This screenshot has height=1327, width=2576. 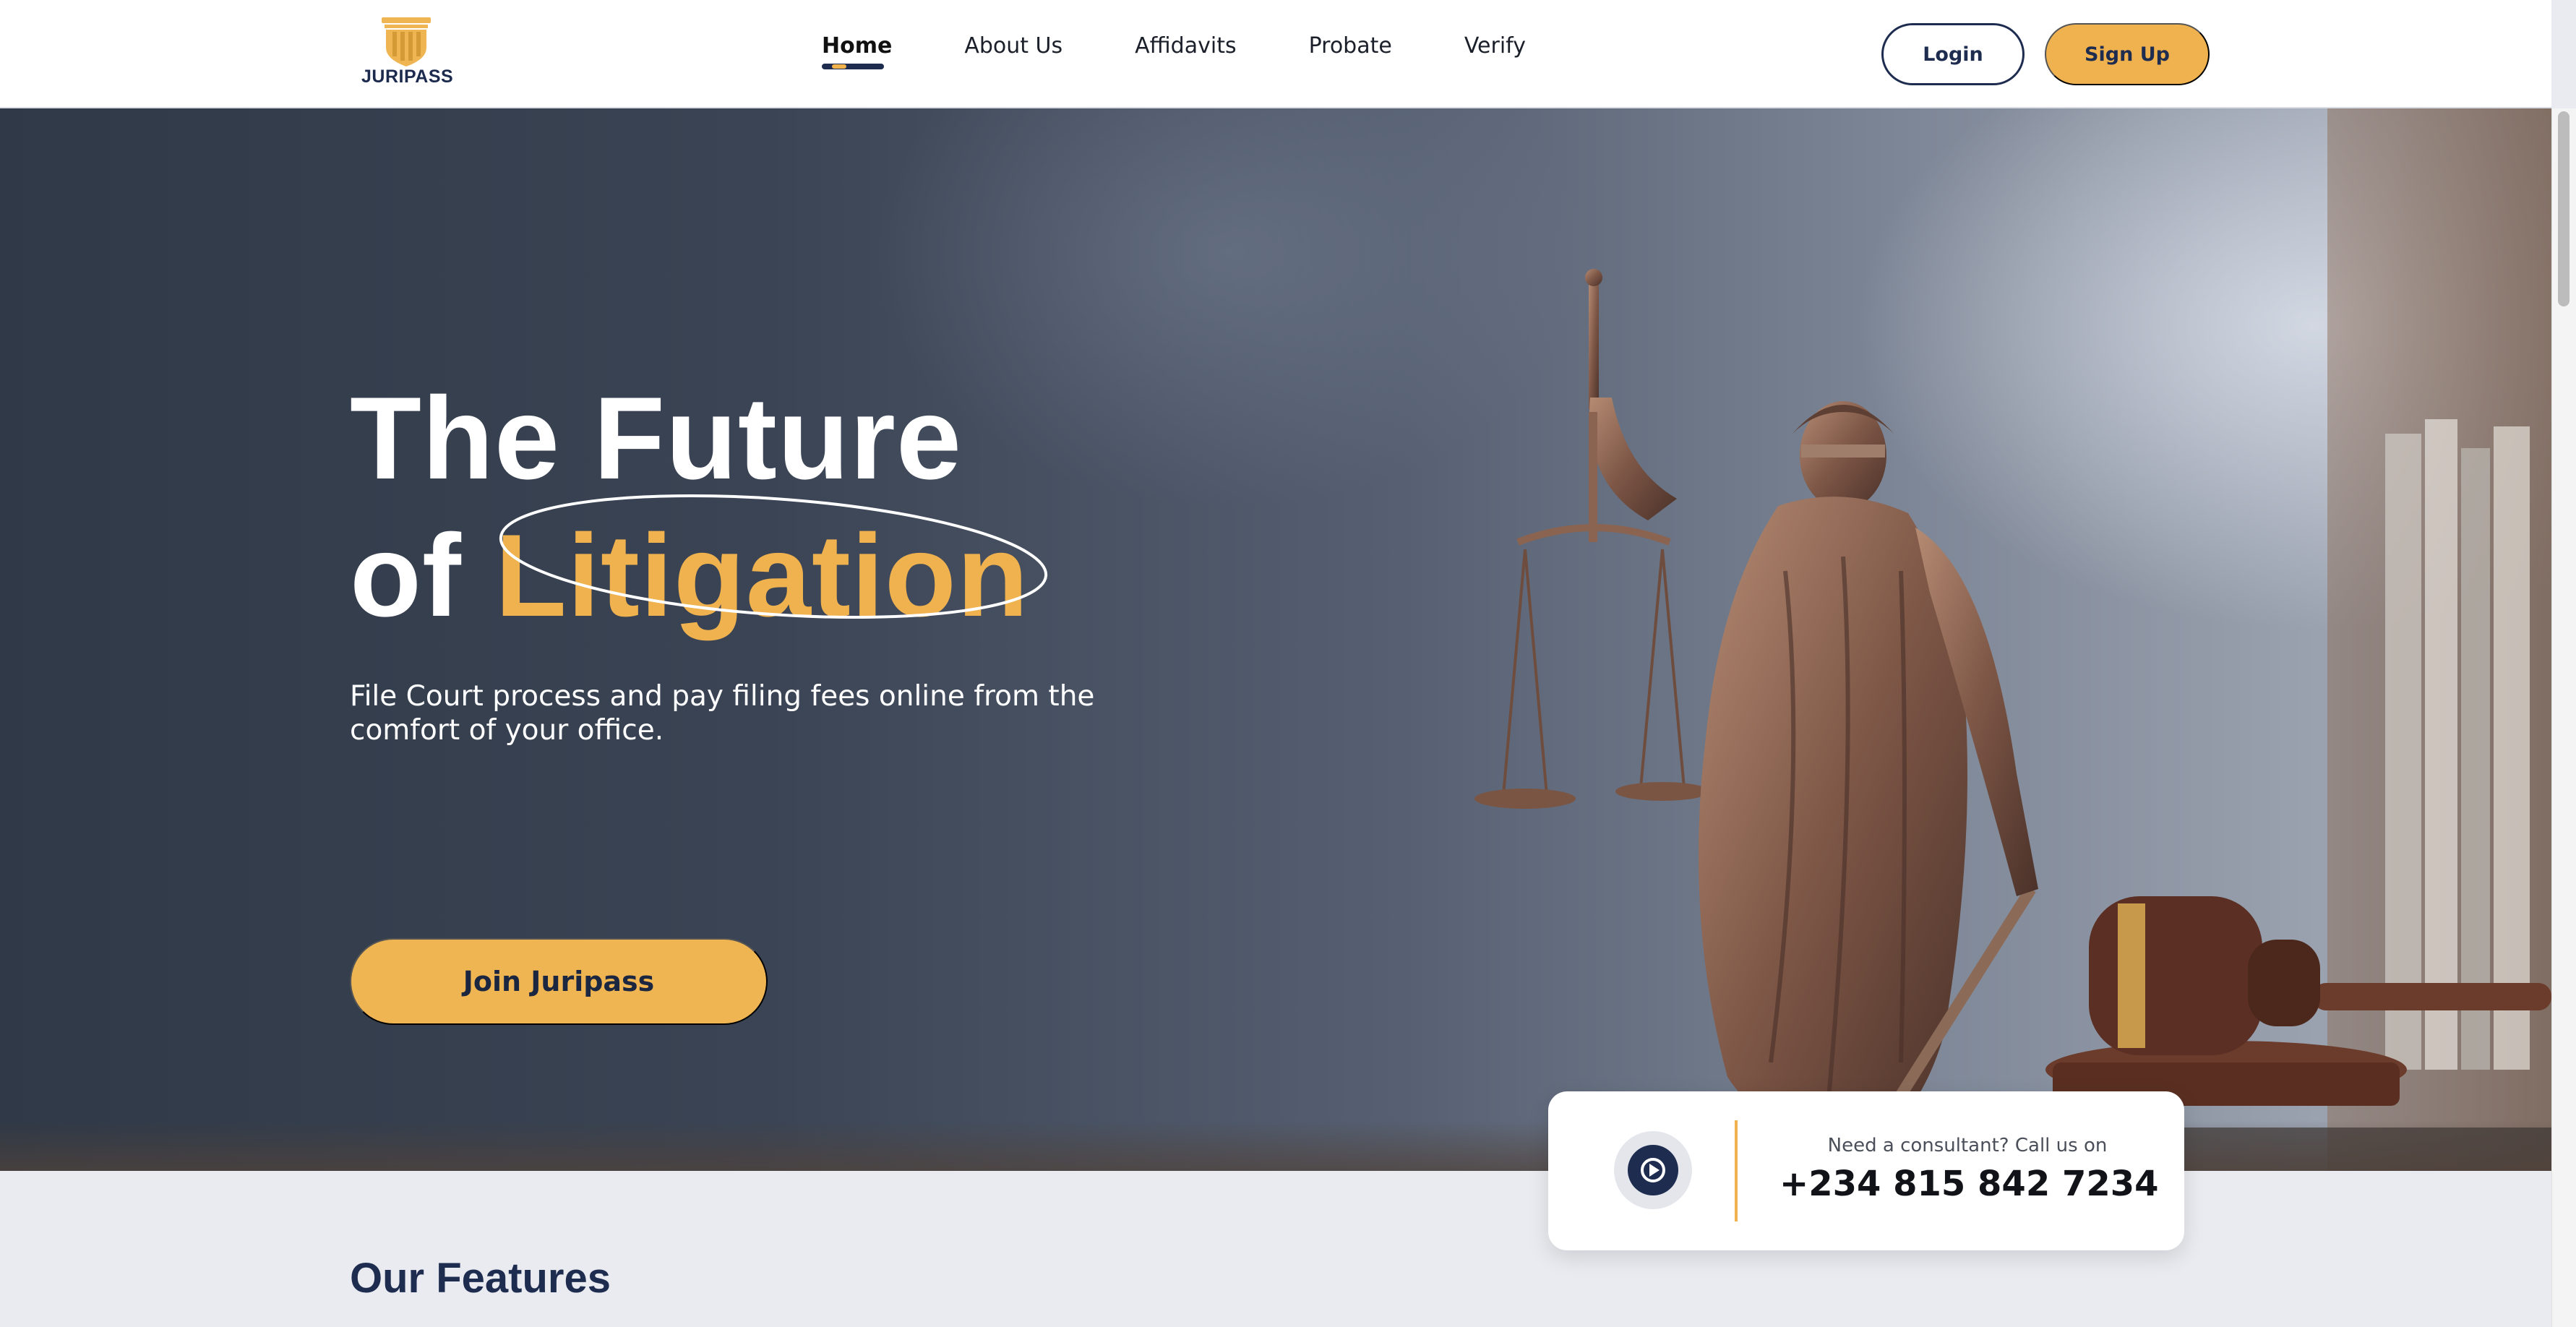 What do you see at coordinates (858, 46) in the screenshot?
I see `nav-link-label: Home` at bounding box center [858, 46].